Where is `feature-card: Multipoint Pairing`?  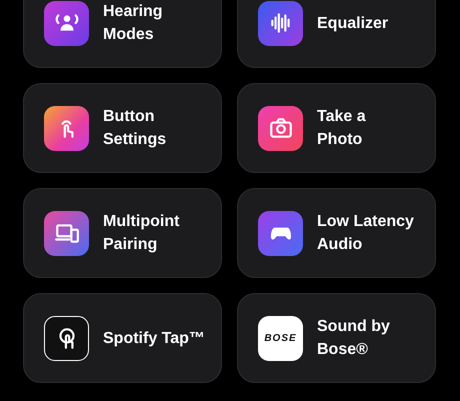 feature-card: Multipoint Pairing is located at coordinates (122, 233).